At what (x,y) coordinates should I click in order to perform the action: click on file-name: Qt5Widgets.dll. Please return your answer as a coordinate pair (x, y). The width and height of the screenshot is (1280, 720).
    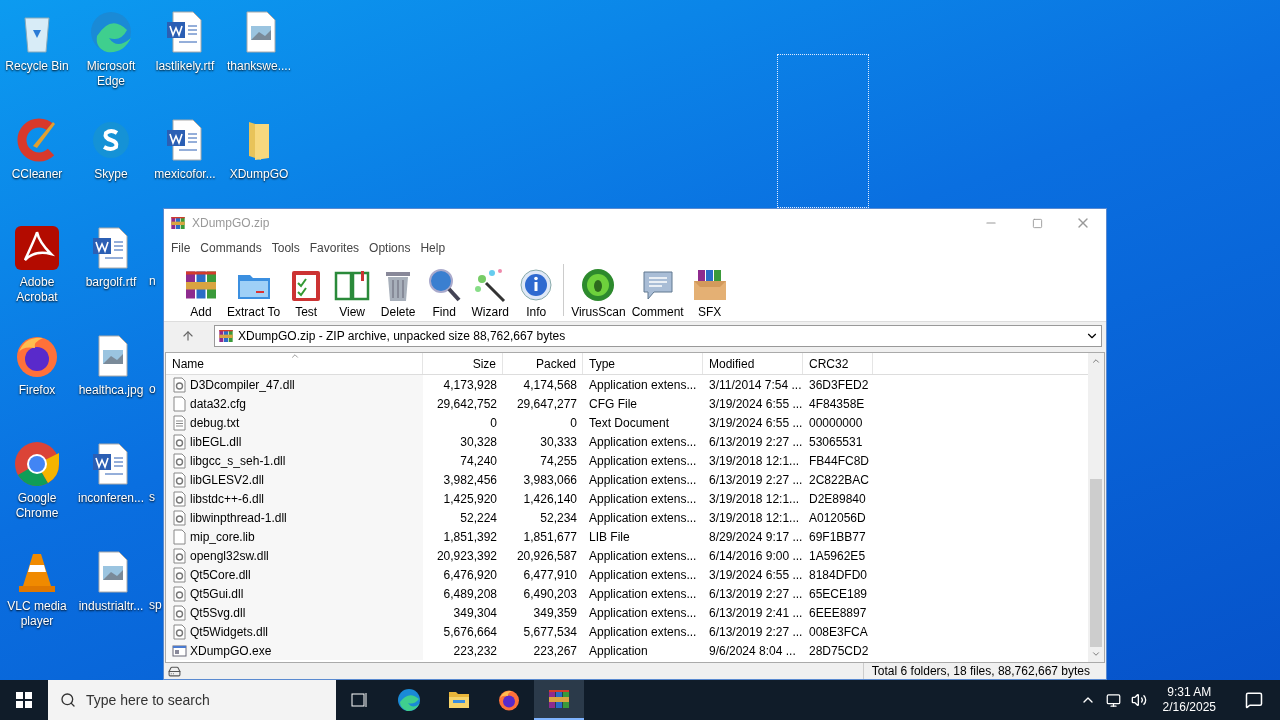
    Looking at the image, I should click on (229, 632).